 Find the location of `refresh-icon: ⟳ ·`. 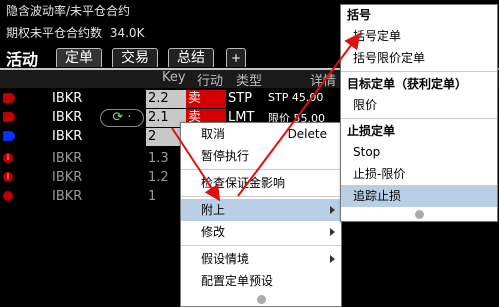

refresh-icon: ⟳ · is located at coordinates (122, 118).